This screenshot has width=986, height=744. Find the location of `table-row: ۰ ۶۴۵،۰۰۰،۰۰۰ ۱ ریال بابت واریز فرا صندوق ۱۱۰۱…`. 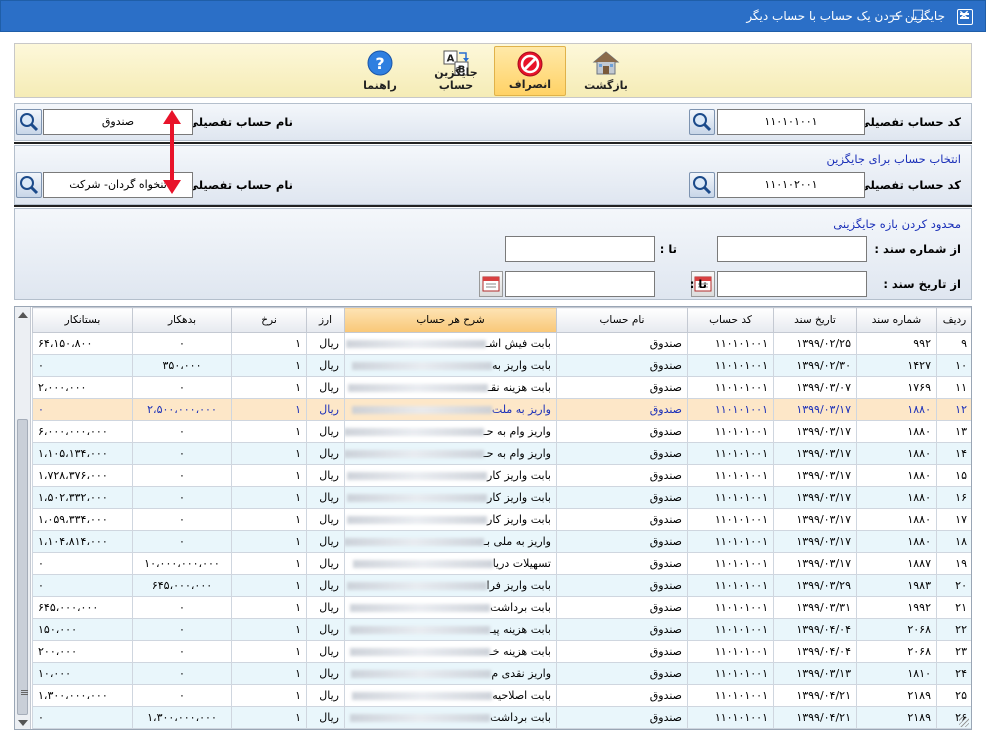

table-row: ۰ ۶۴۵،۰۰۰،۰۰۰ ۱ ریال بابت واریز فرا صندوق ۱۱۰۱… is located at coordinates (501, 585).